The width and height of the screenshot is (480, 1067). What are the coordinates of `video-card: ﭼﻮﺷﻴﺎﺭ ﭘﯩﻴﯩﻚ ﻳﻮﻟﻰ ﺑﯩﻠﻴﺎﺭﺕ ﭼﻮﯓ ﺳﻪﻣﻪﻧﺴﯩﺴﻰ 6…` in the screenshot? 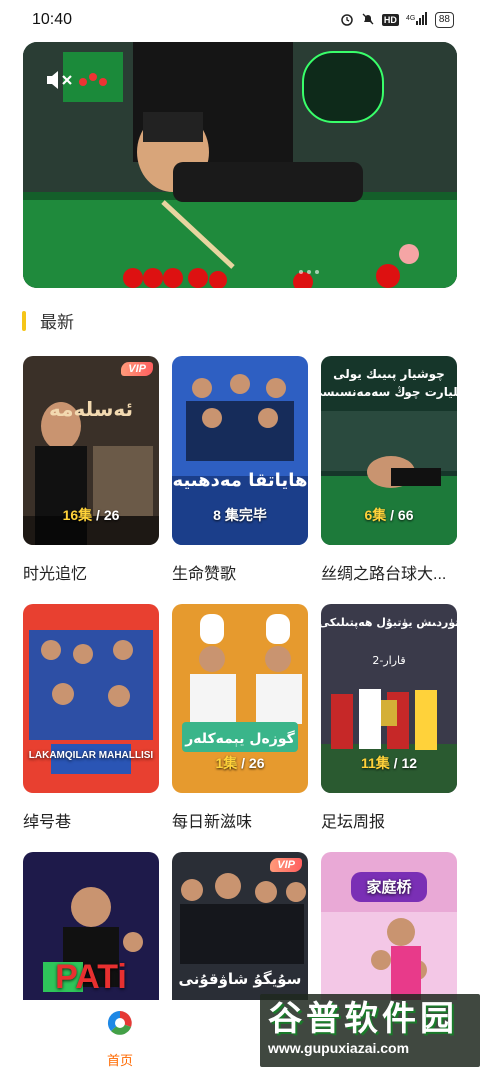 It's located at (389, 480).